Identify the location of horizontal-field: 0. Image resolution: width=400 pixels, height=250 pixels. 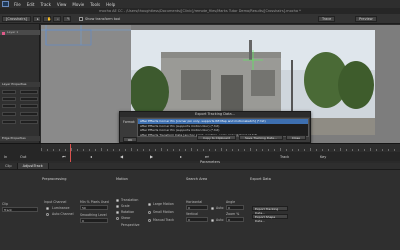
(197, 207).